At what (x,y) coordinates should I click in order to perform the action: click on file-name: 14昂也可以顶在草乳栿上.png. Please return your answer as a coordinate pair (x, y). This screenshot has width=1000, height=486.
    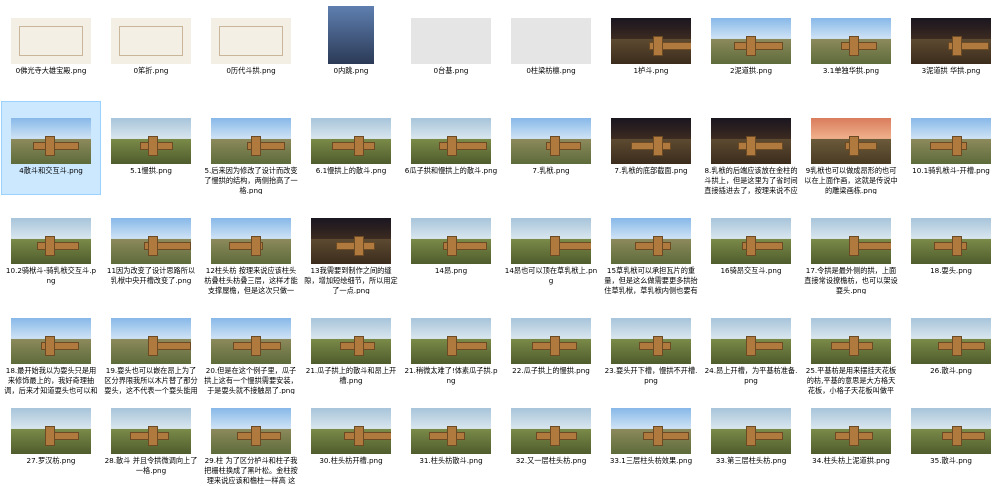
    Looking at the image, I should click on (551, 275).